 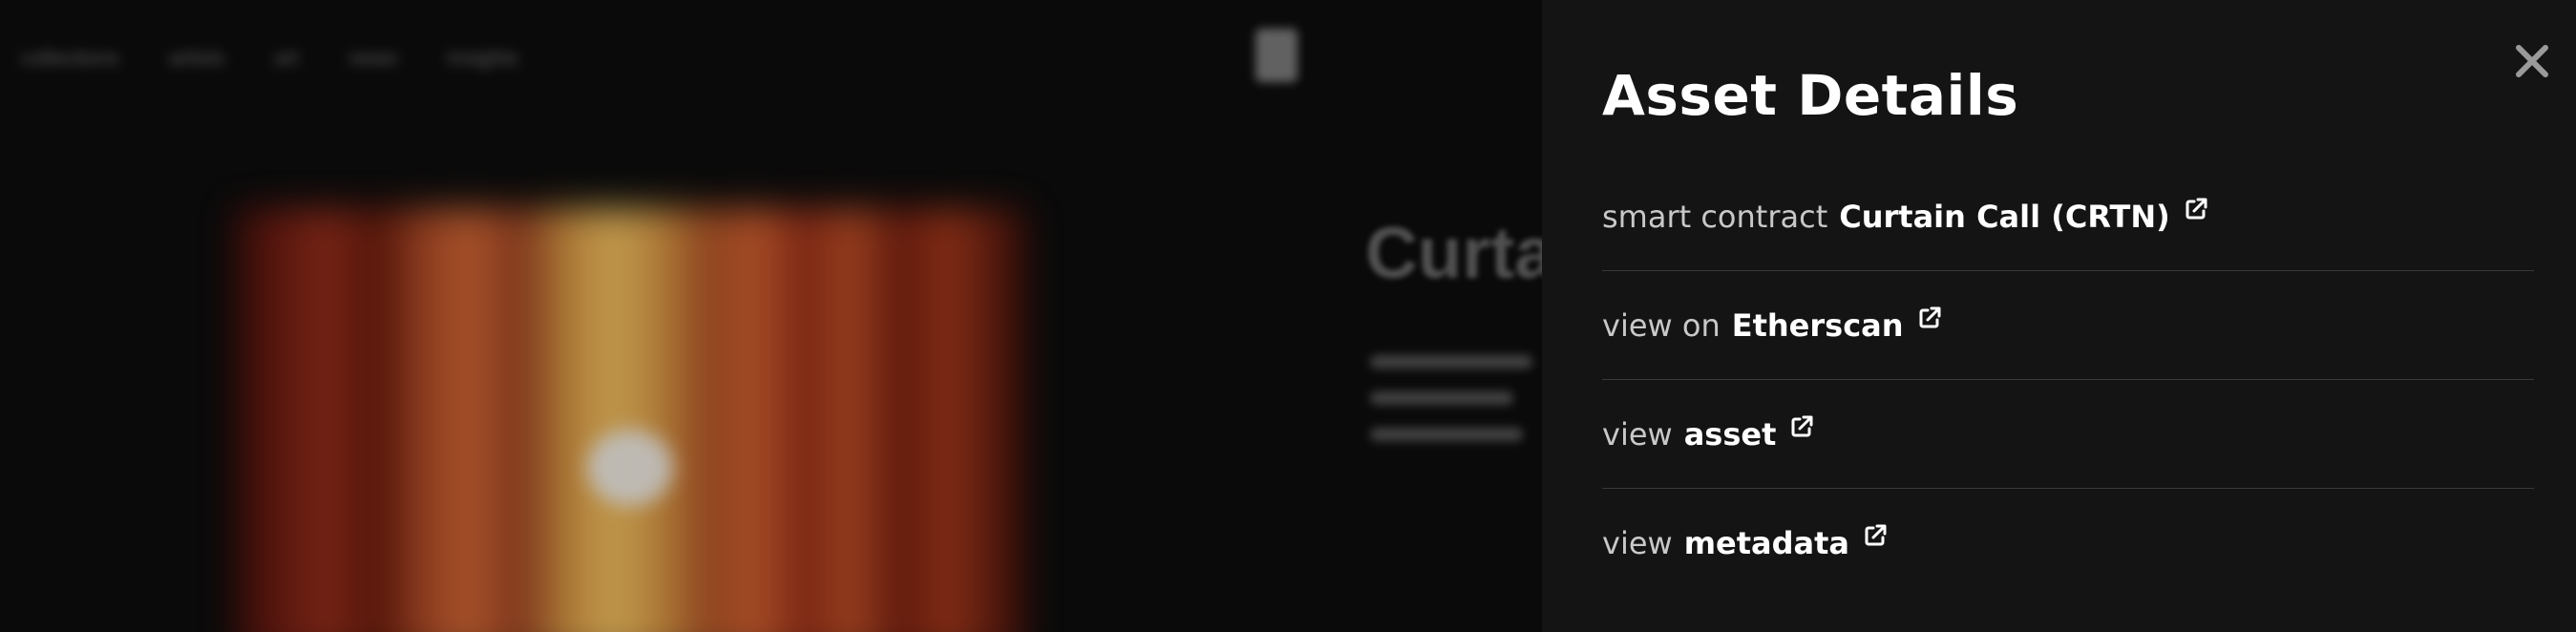 What do you see at coordinates (483, 58) in the screenshot?
I see `nav-item-insights: insights` at bounding box center [483, 58].